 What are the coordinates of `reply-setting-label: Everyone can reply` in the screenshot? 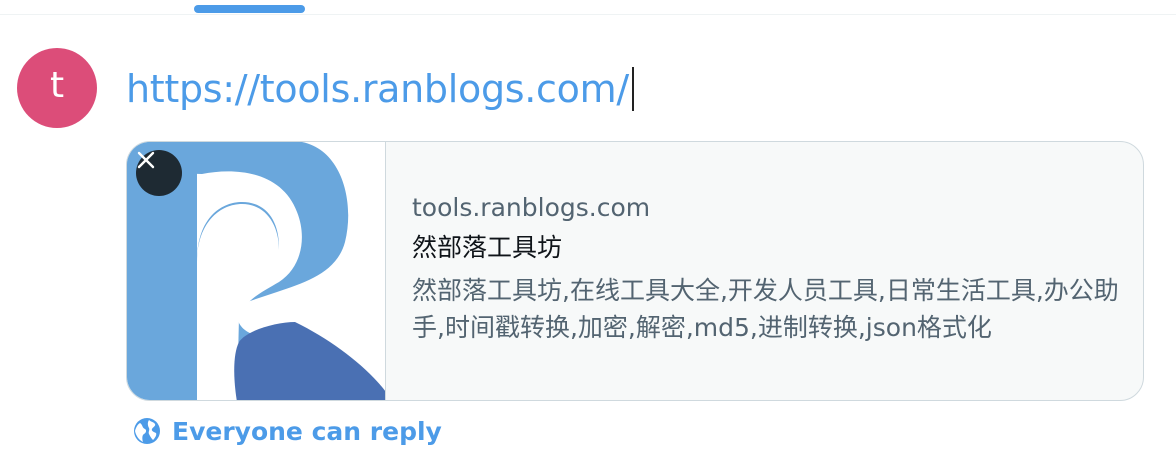 It's located at (307, 431).